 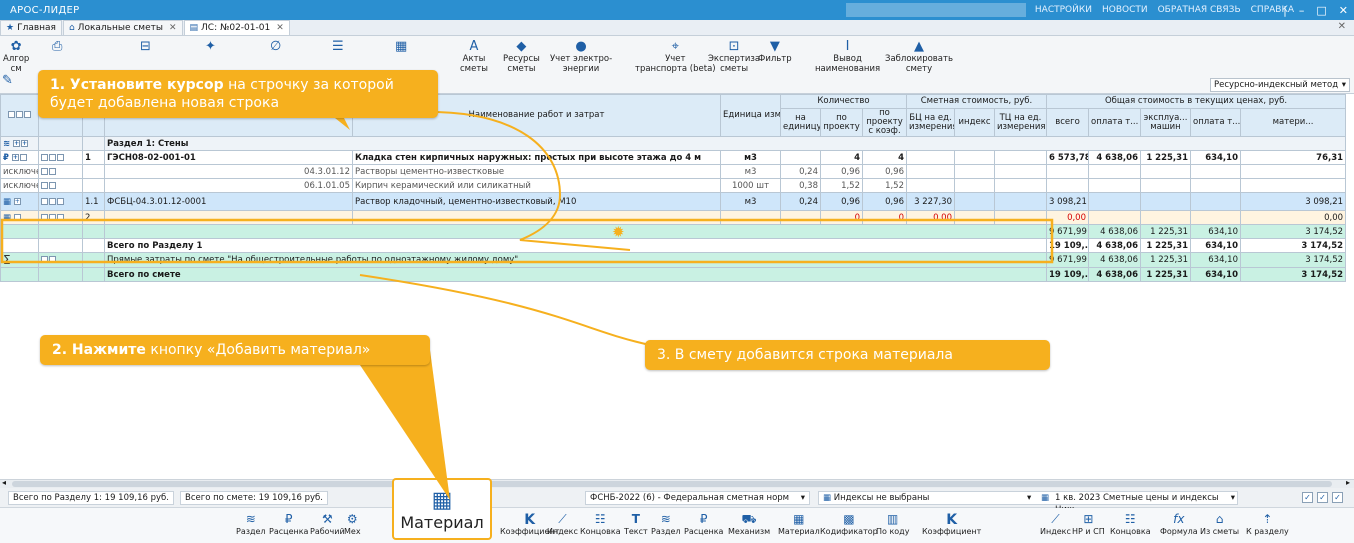 What do you see at coordinates (1337, 497) in the screenshot?
I see `check-toggle-3: ✓` at bounding box center [1337, 497].